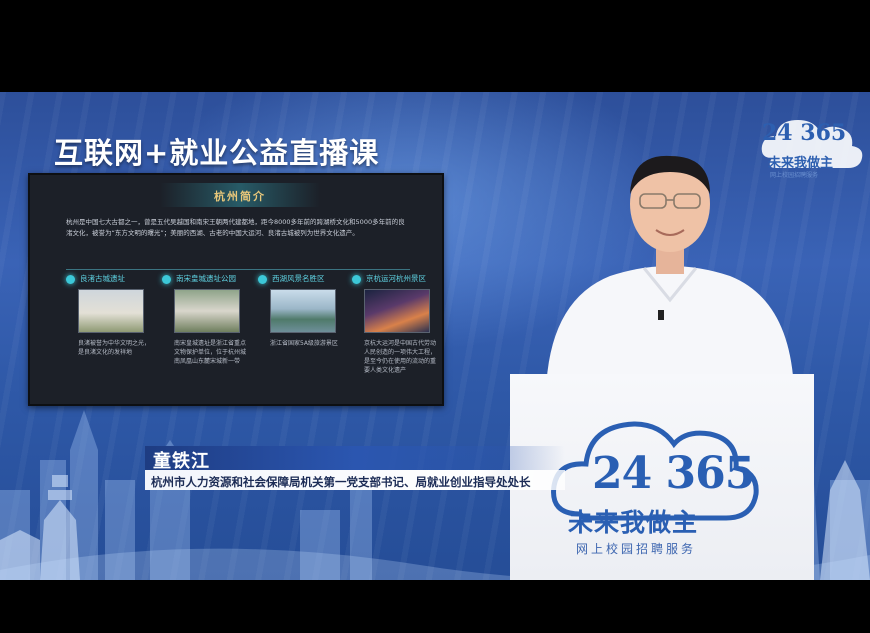 This screenshot has width=870, height=633. Describe the element at coordinates (355, 470) in the screenshot. I see `speaker-lower-third: 童铁江 杭州市人力资源和社会保障局机关第一党支部书记、局就业创业指导处处长` at that location.